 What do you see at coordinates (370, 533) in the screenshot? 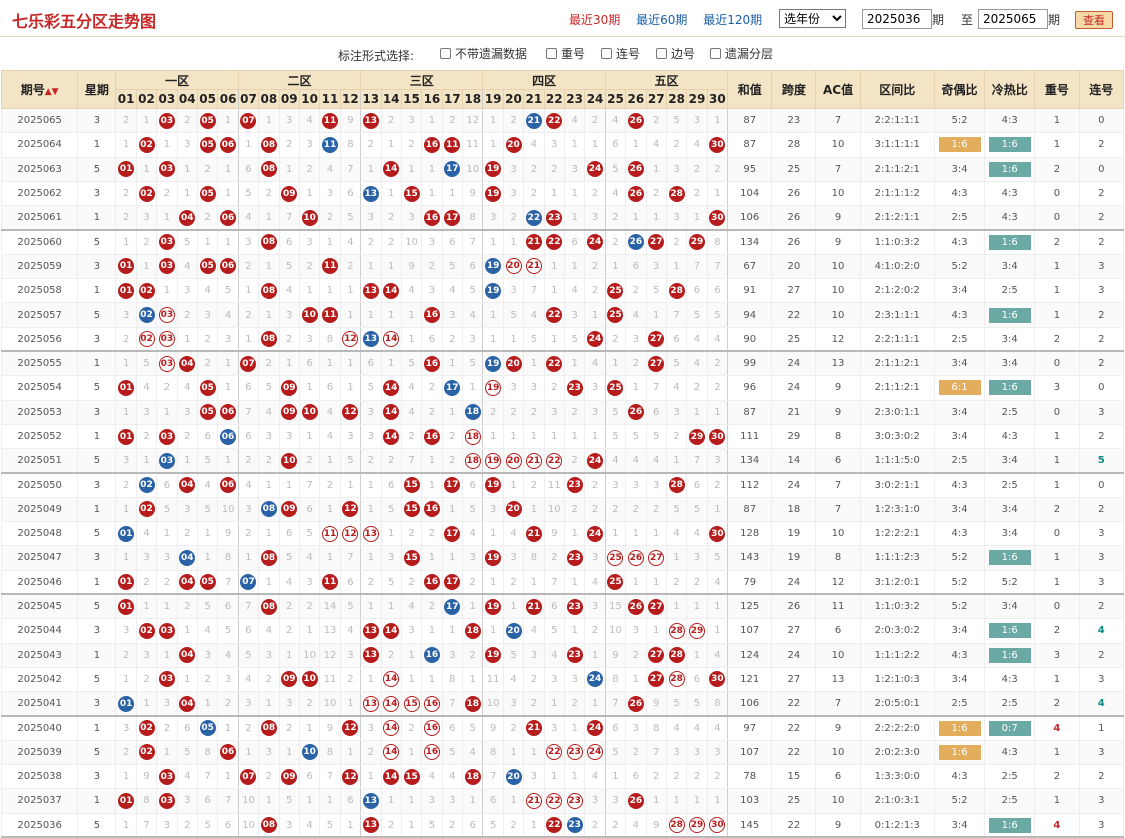
I see `ring-ball: 13` at bounding box center [370, 533].